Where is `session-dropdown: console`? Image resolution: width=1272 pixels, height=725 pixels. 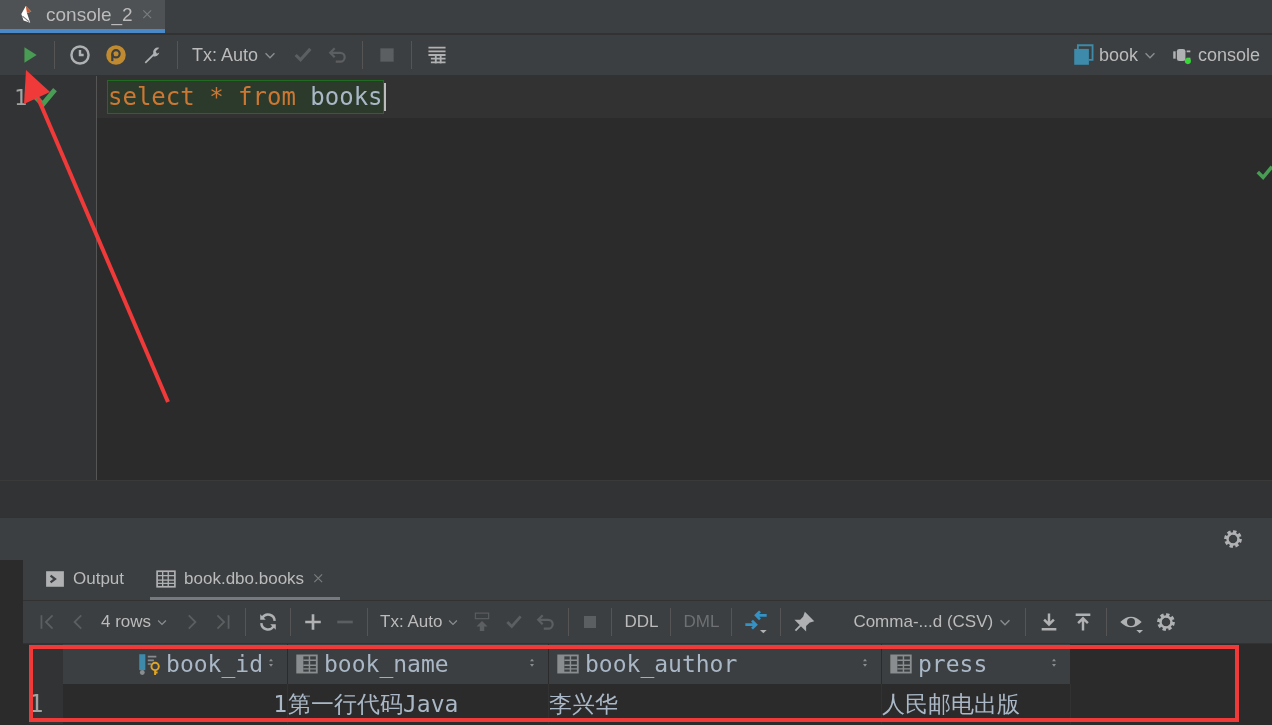 session-dropdown: console is located at coordinates (1215, 55).